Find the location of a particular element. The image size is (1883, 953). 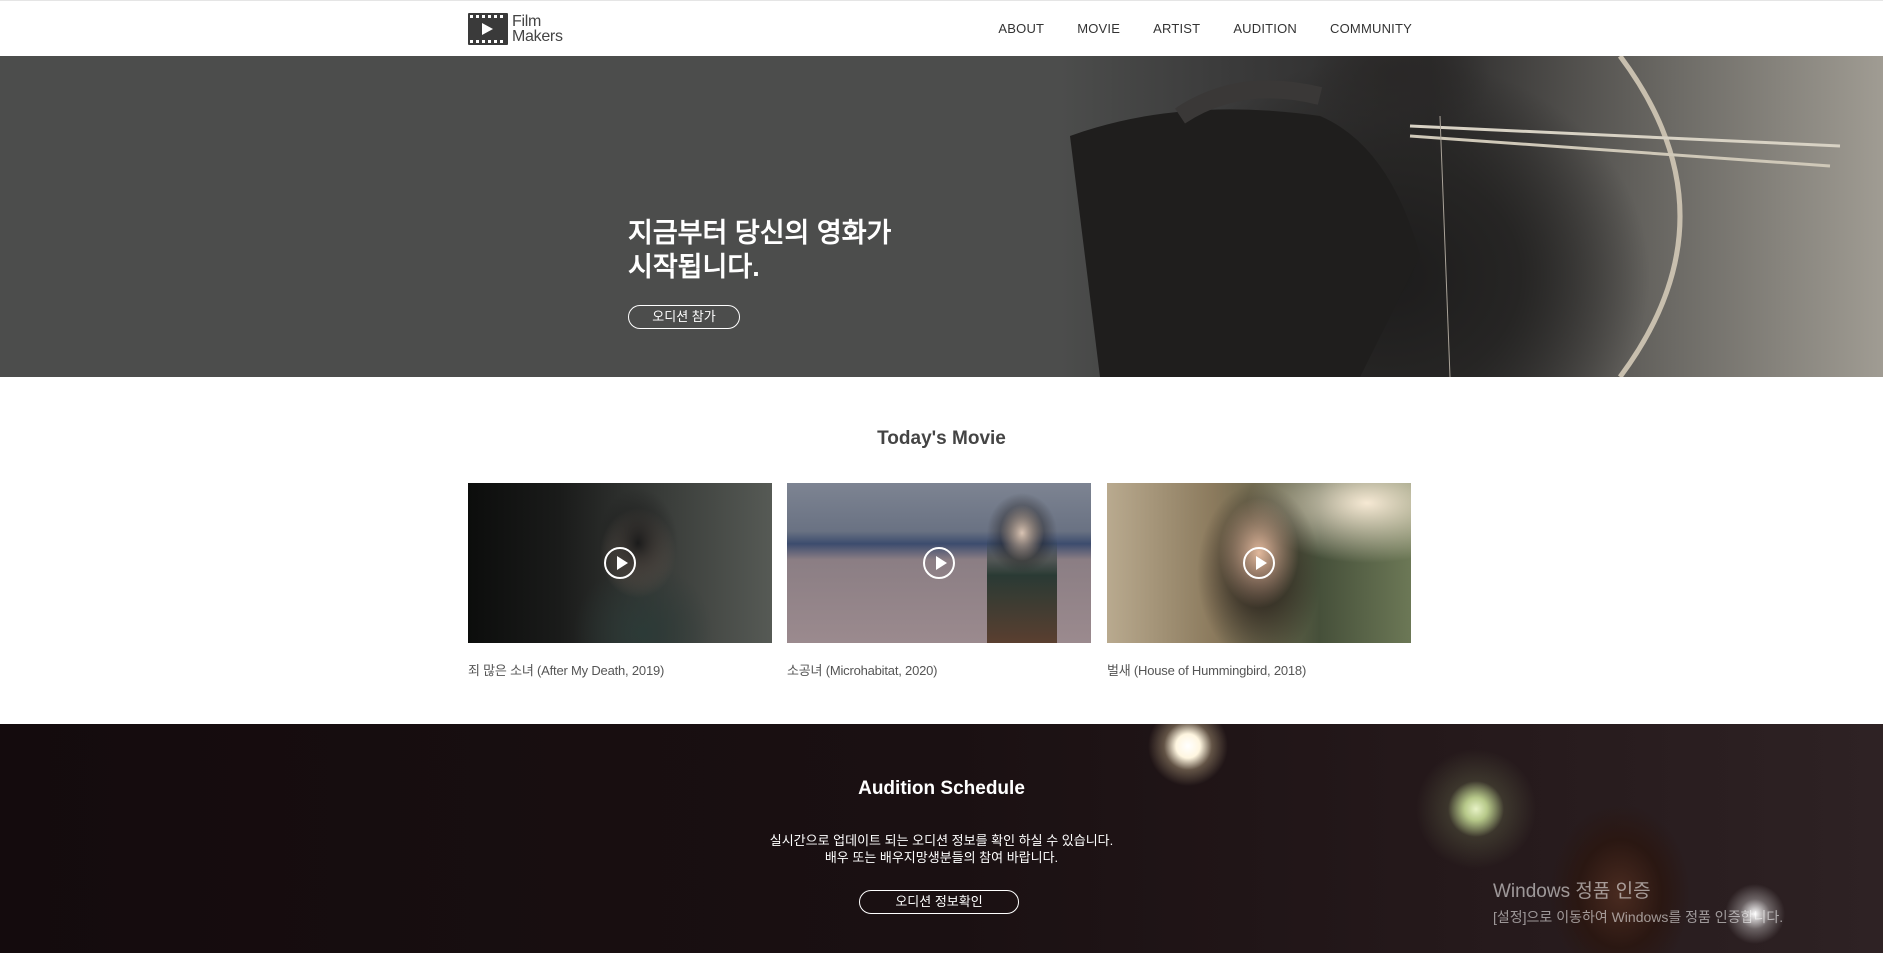

watermark-title: Windows 정품 인증 is located at coordinates (1572, 891).